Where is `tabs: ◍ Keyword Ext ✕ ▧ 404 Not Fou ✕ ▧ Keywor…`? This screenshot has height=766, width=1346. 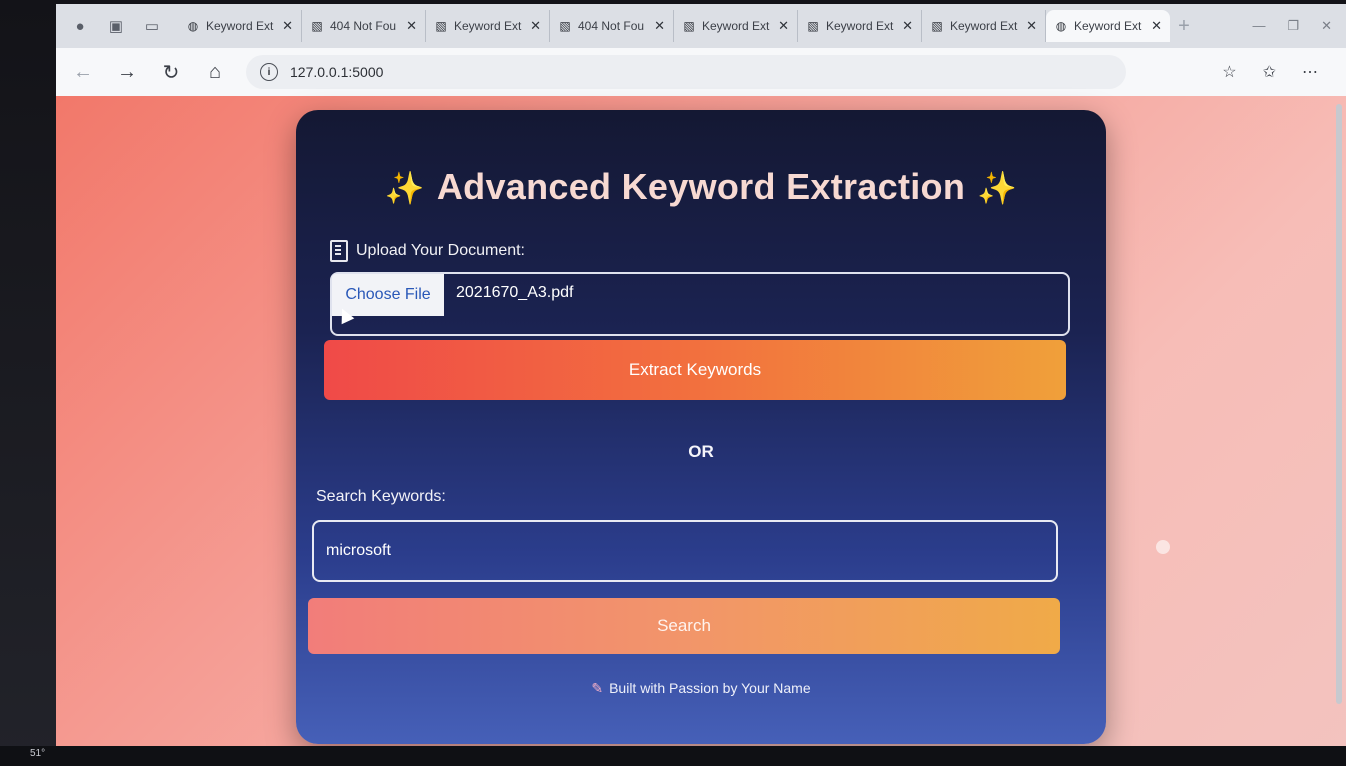 tabs: ◍ Keyword Ext ✕ ▧ 404 Not Fou ✕ ▧ Keywor… is located at coordinates (688, 26).